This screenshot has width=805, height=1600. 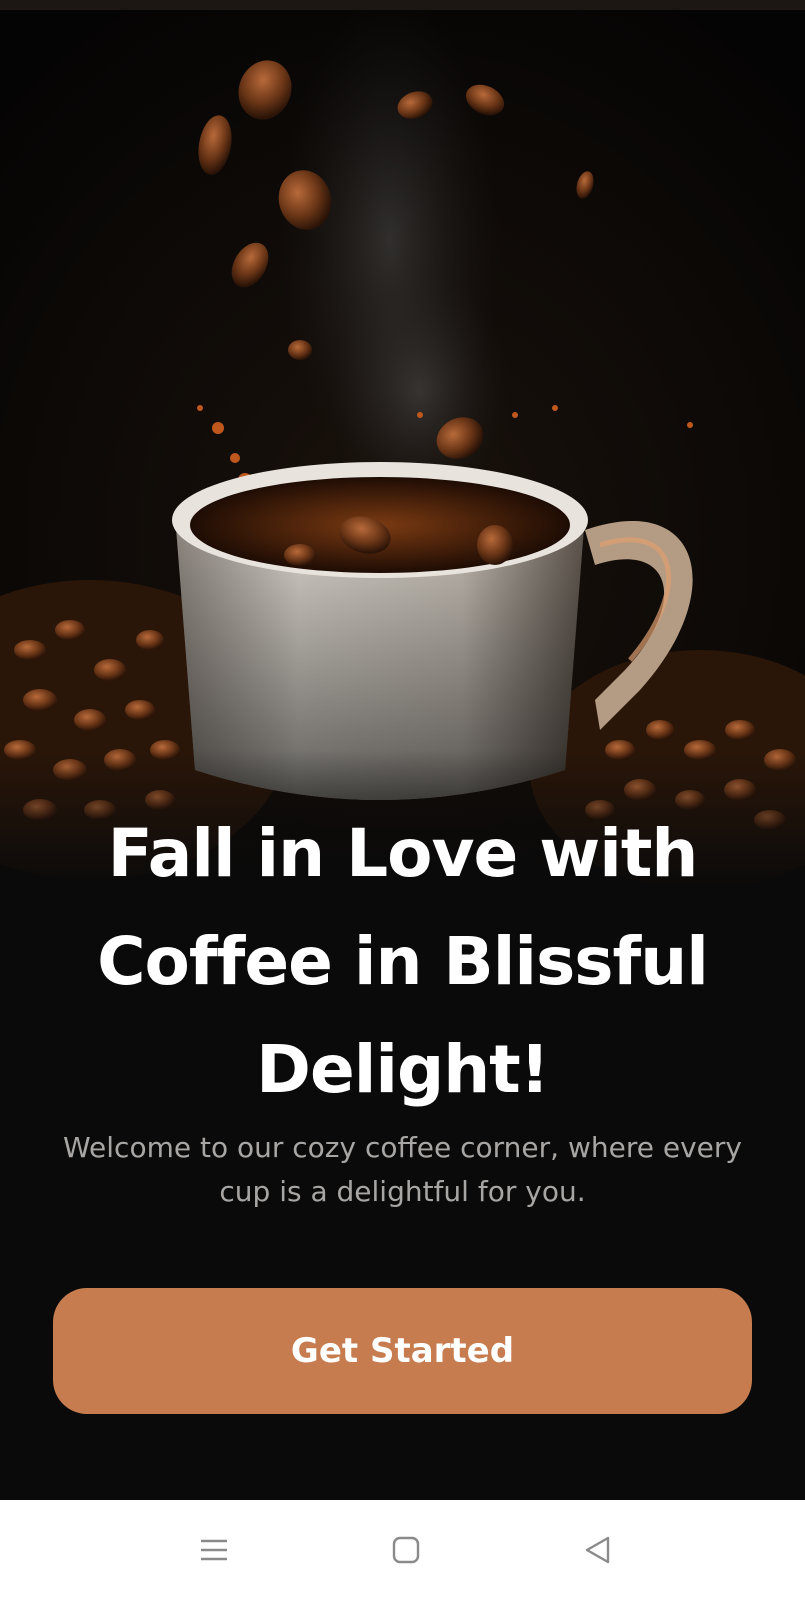 I want to click on menu-lines-icon, so click(x=214, y=1550).